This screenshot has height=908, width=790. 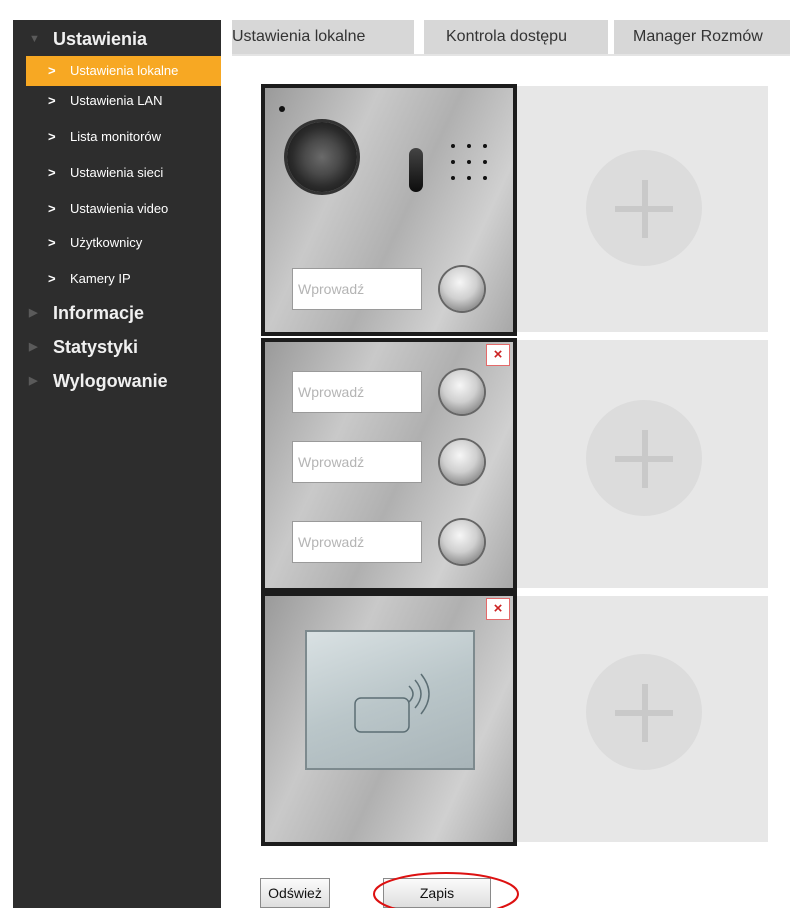 I want to click on tab-label: Manager Rozmów, so click(x=698, y=36).